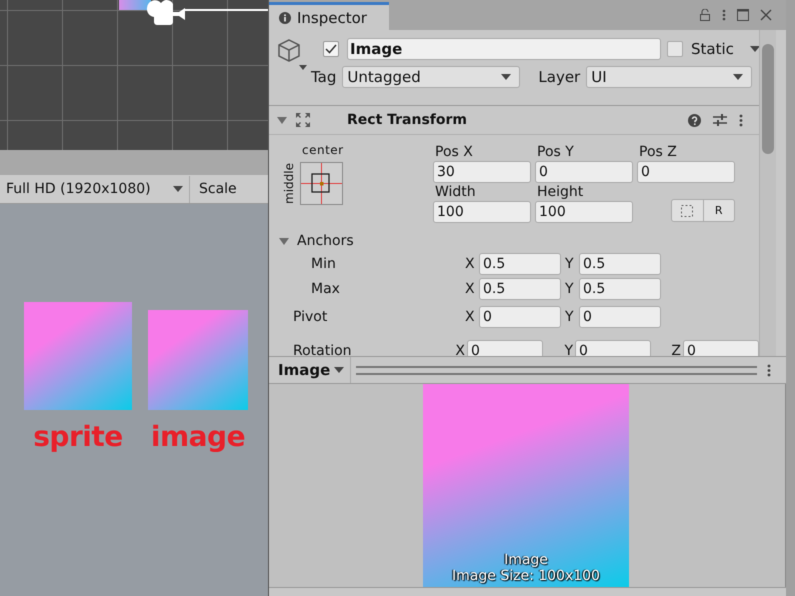 This screenshot has width=795, height=596. What do you see at coordinates (743, 15) in the screenshot?
I see `maximize-icon` at bounding box center [743, 15].